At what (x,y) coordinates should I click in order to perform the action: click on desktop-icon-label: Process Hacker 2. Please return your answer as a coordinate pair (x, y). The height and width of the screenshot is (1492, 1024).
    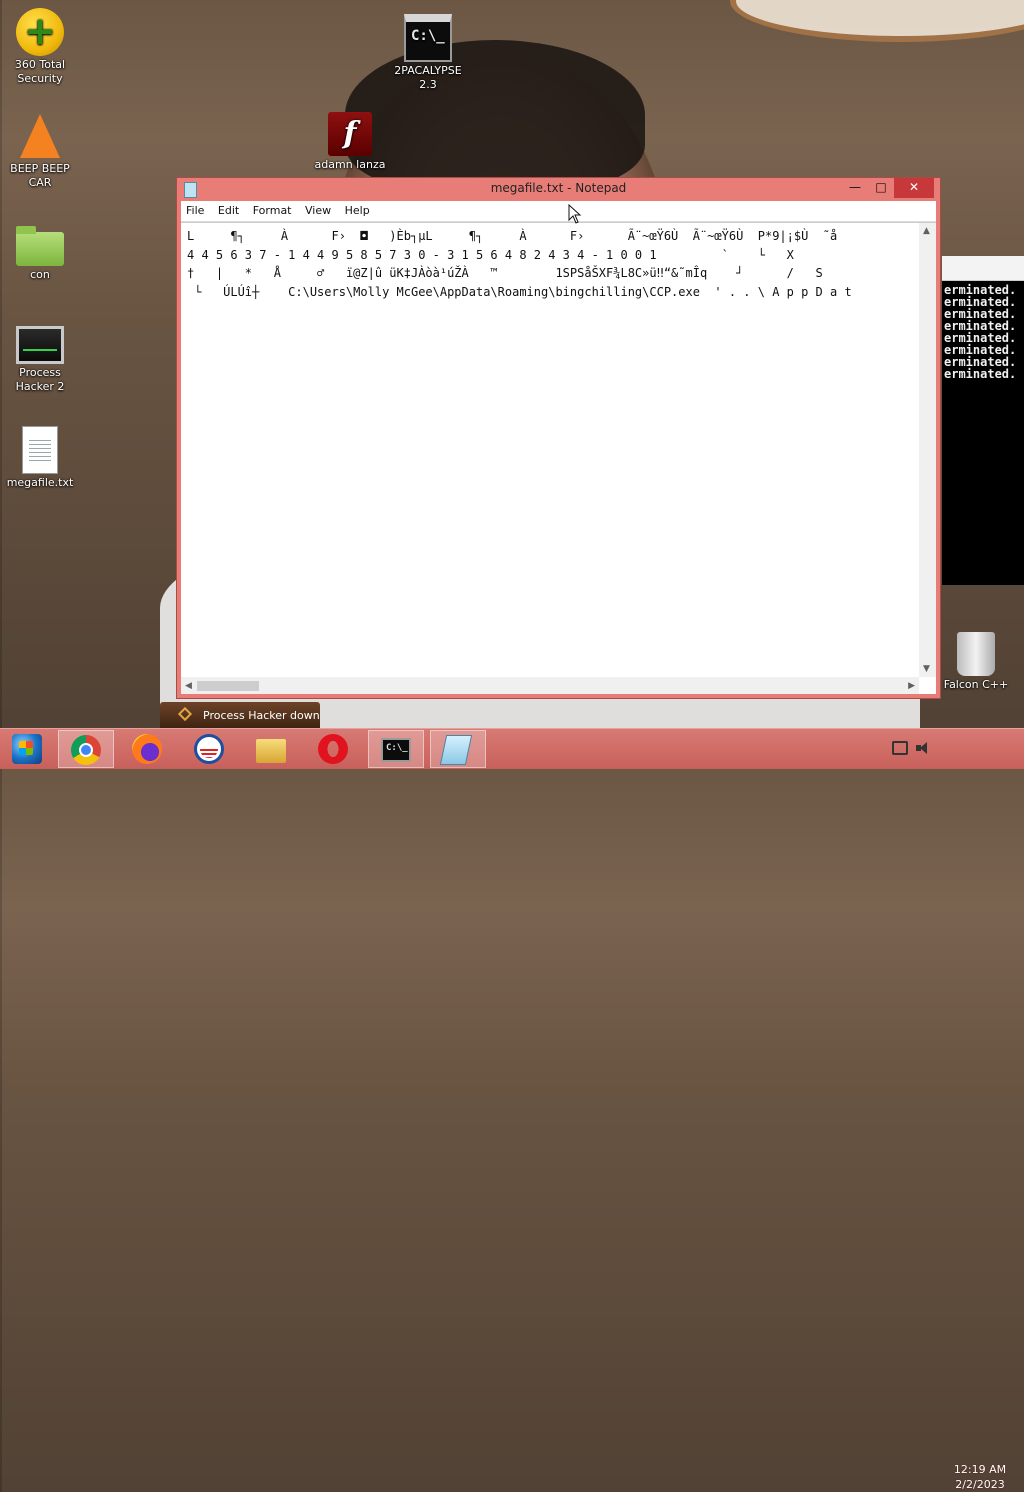
    Looking at the image, I should click on (40, 379).